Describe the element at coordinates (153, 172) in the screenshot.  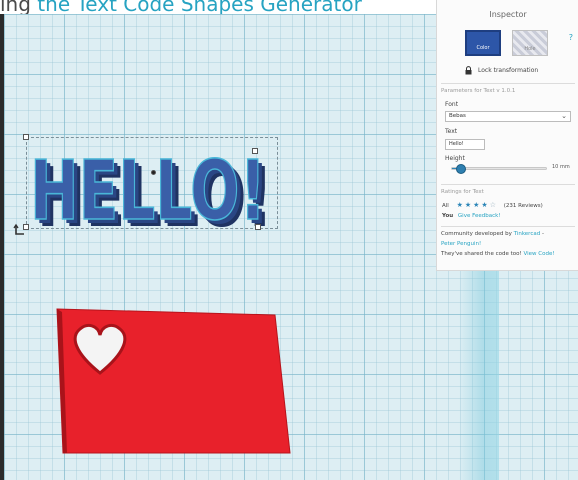
I see `height-handle` at that location.